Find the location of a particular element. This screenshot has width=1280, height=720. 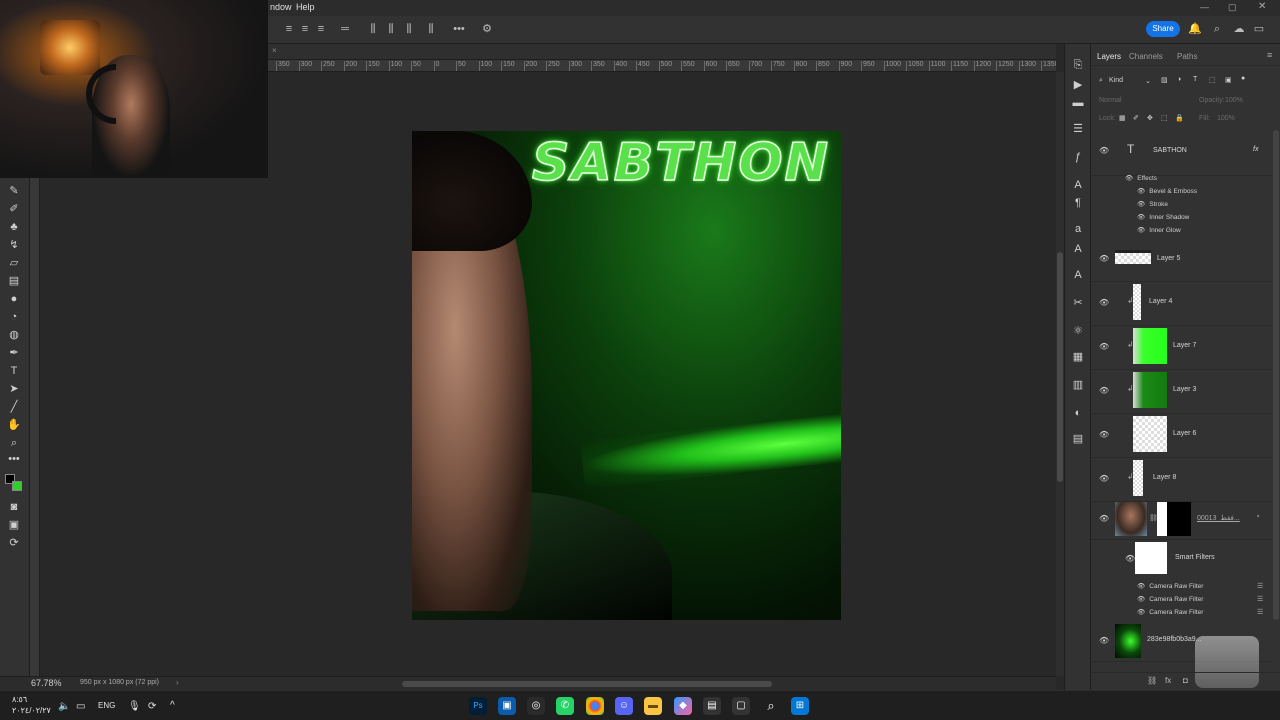

layer-row-8: 👁 ↲ Layer 8 is located at coordinates (1182, 480).